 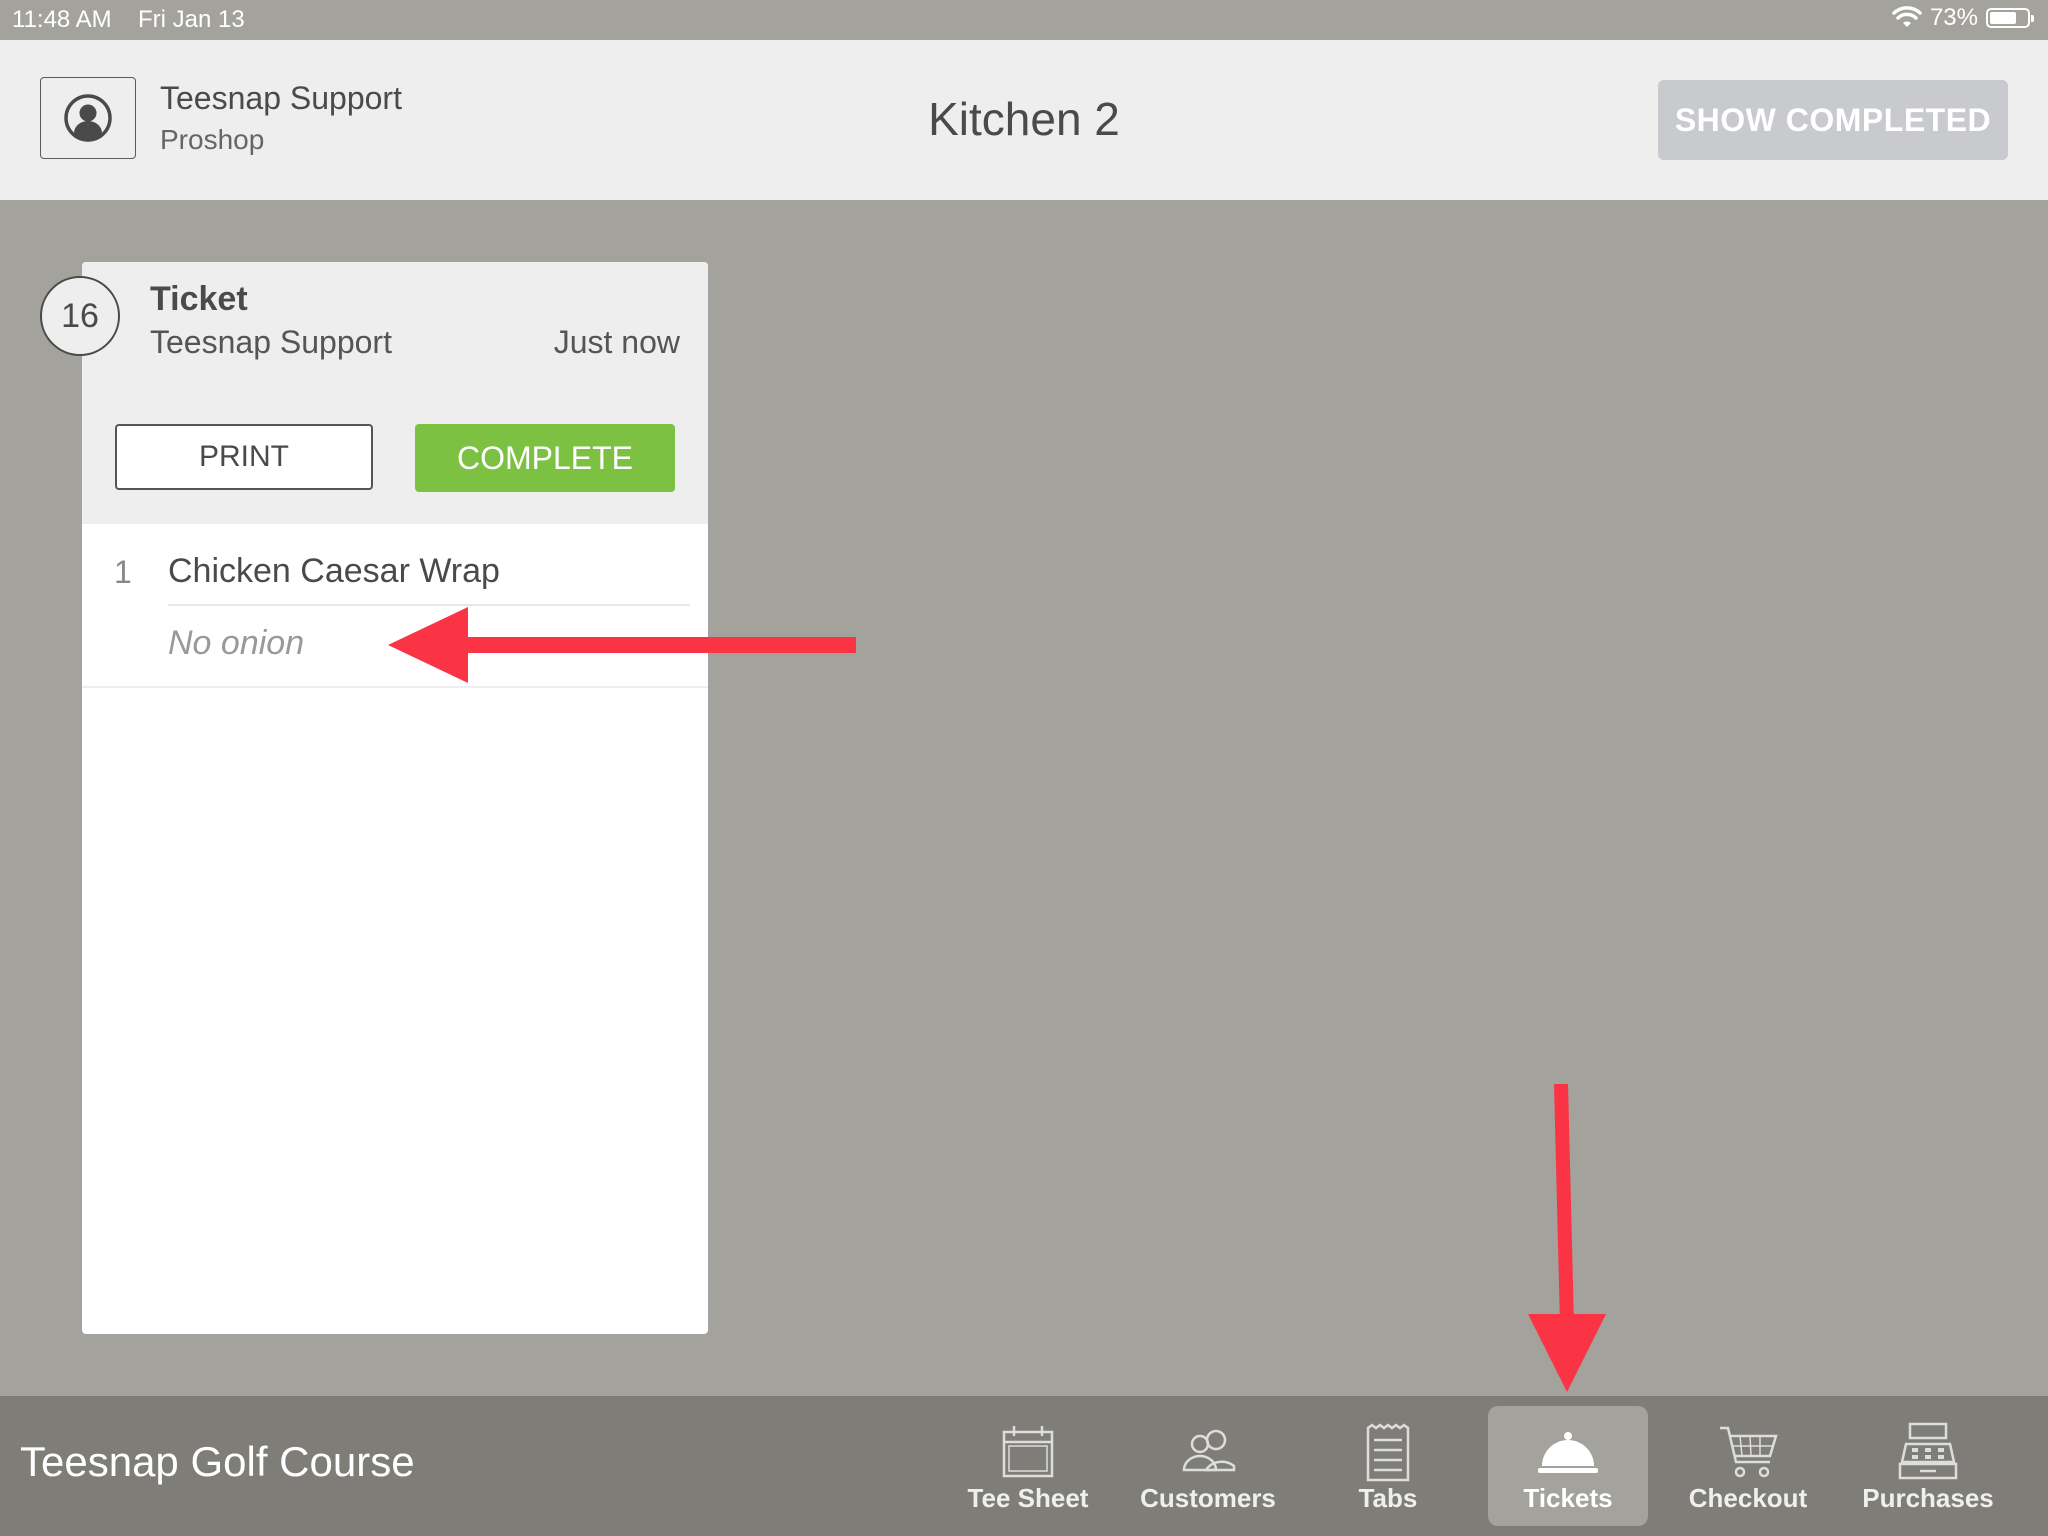 I want to click on battery-icon, so click(x=2010, y=18).